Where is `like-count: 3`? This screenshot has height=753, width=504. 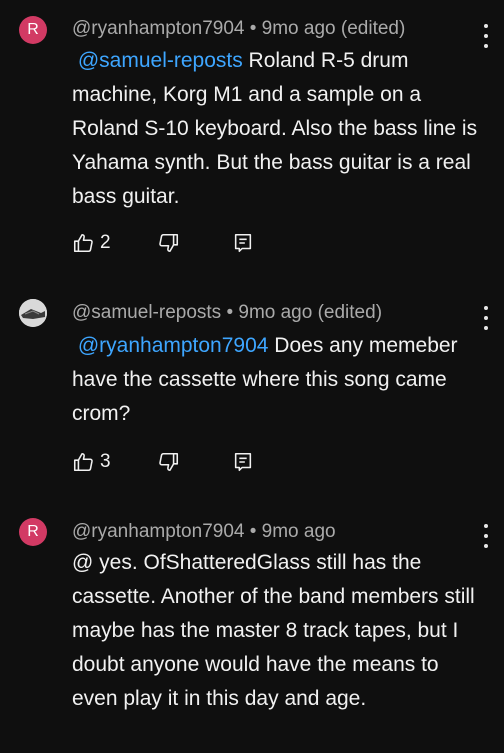
like-count: 3 is located at coordinates (105, 461).